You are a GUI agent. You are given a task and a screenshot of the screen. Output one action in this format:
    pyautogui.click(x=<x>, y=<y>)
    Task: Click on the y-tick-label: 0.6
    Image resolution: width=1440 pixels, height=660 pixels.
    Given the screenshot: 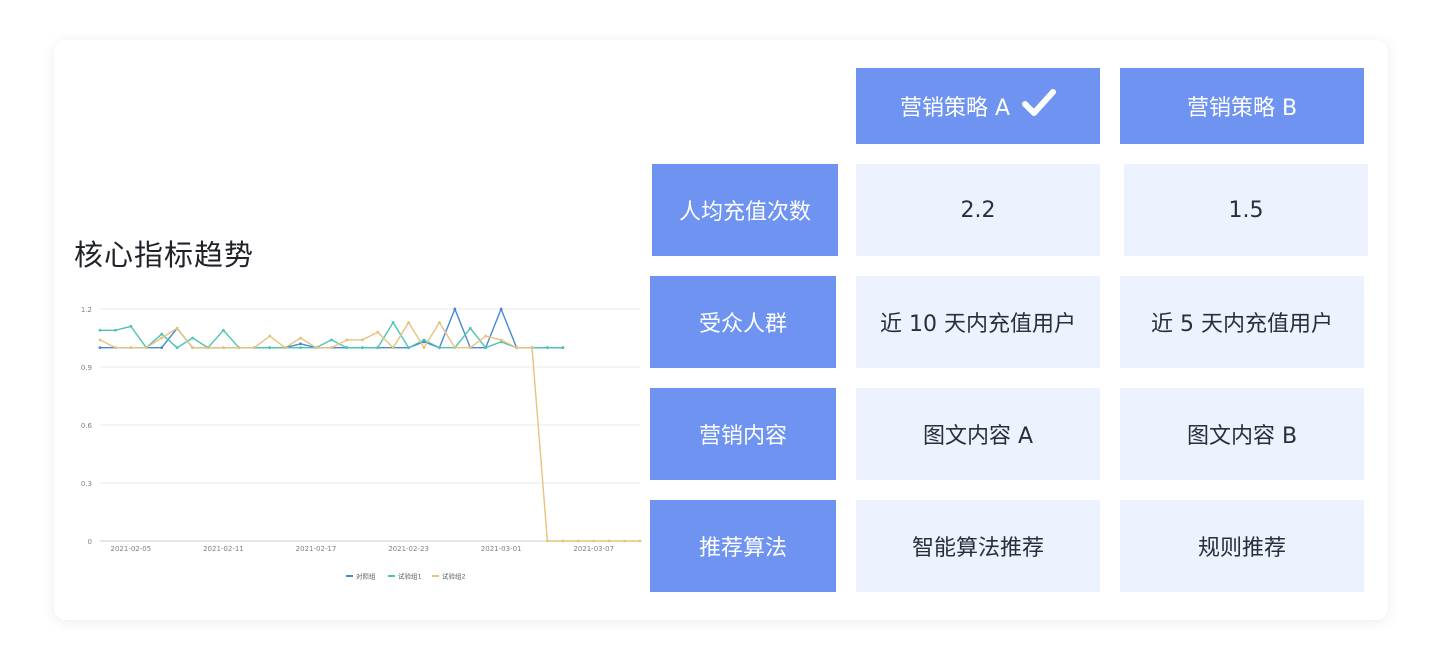 What is the action you would take?
    pyautogui.click(x=87, y=426)
    